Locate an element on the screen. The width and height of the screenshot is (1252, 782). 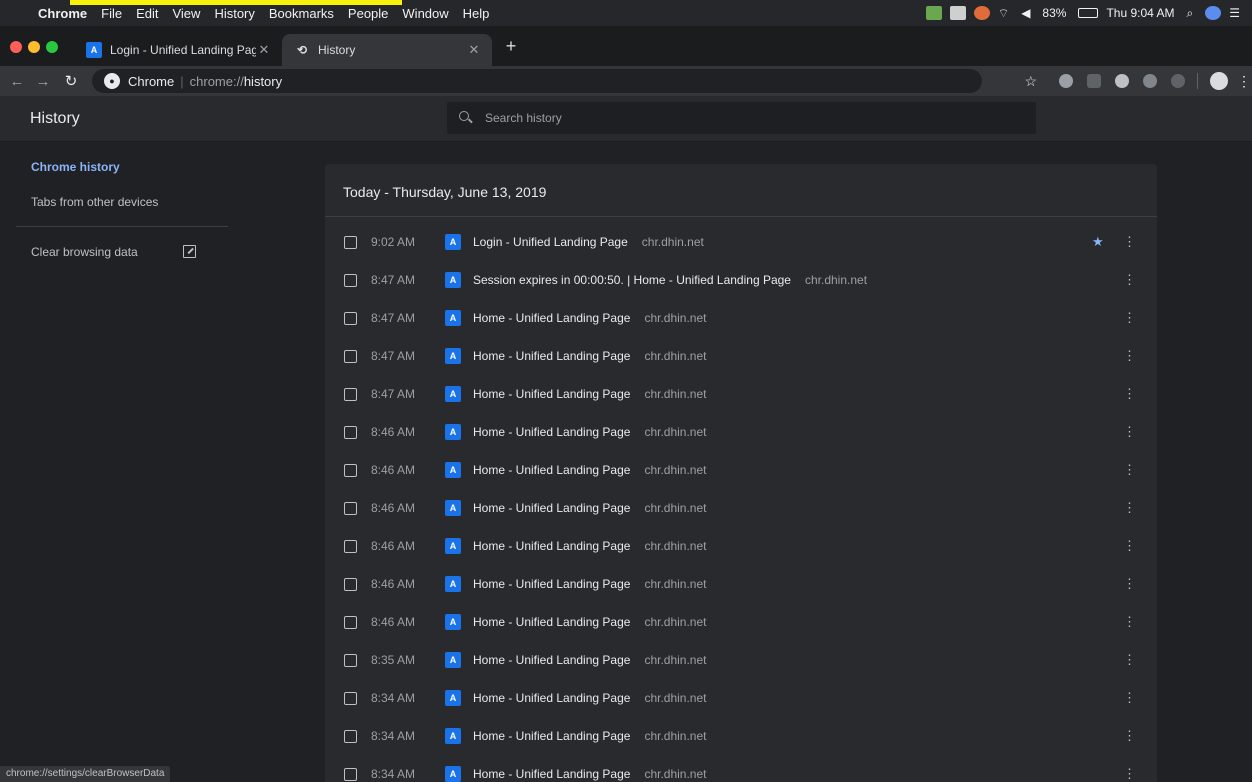
volume-icon: ◀ is located at coordinates (1025, 13).